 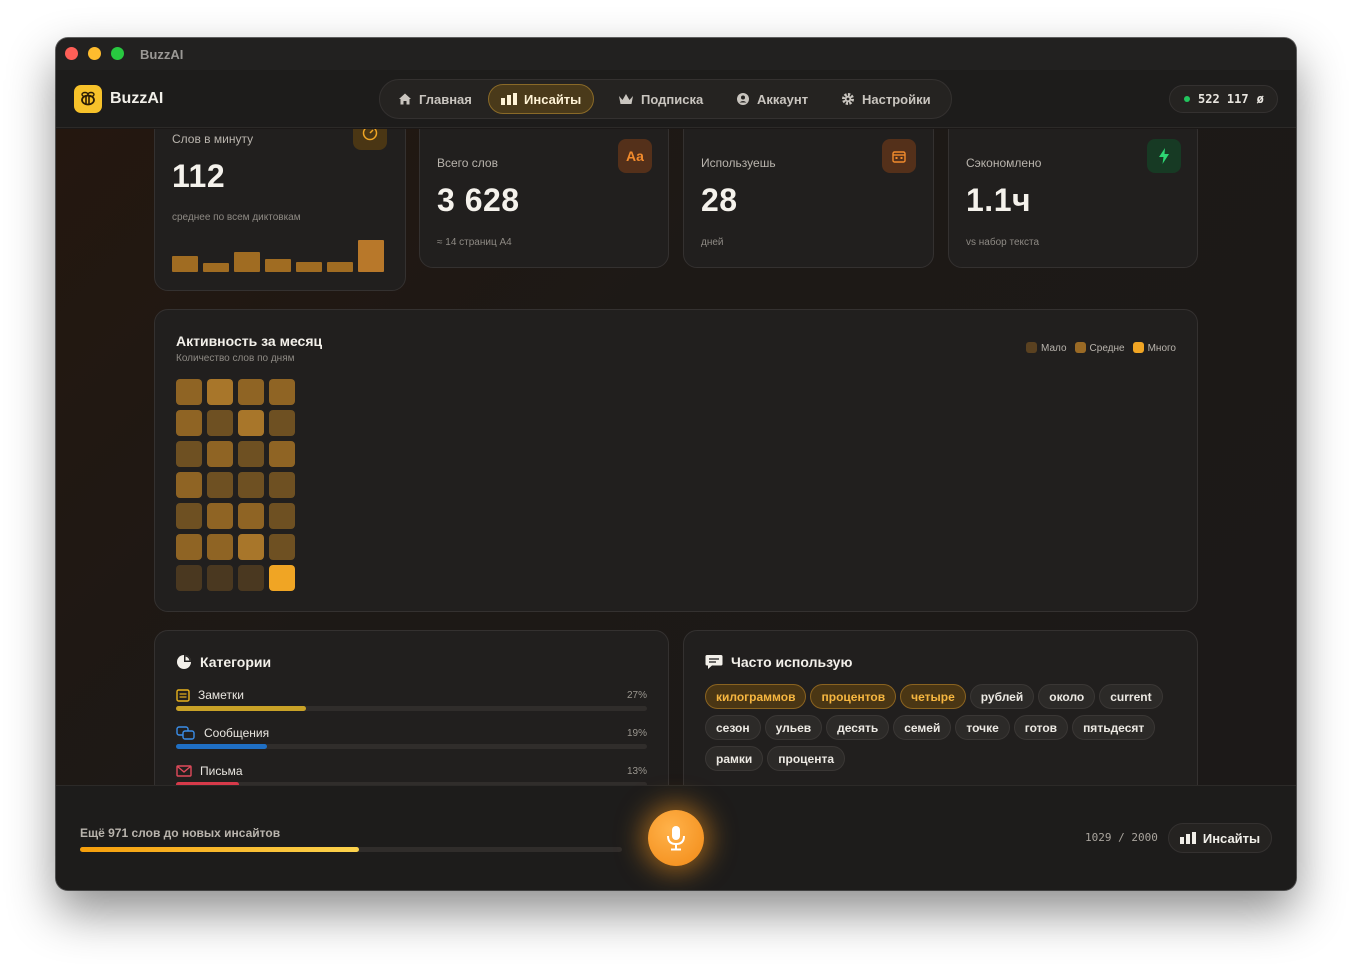 What do you see at coordinates (1073, 198) in the screenshot?
I see `stat-card-time-saved: Сэкономлено 1.1ч vs набор текста` at bounding box center [1073, 198].